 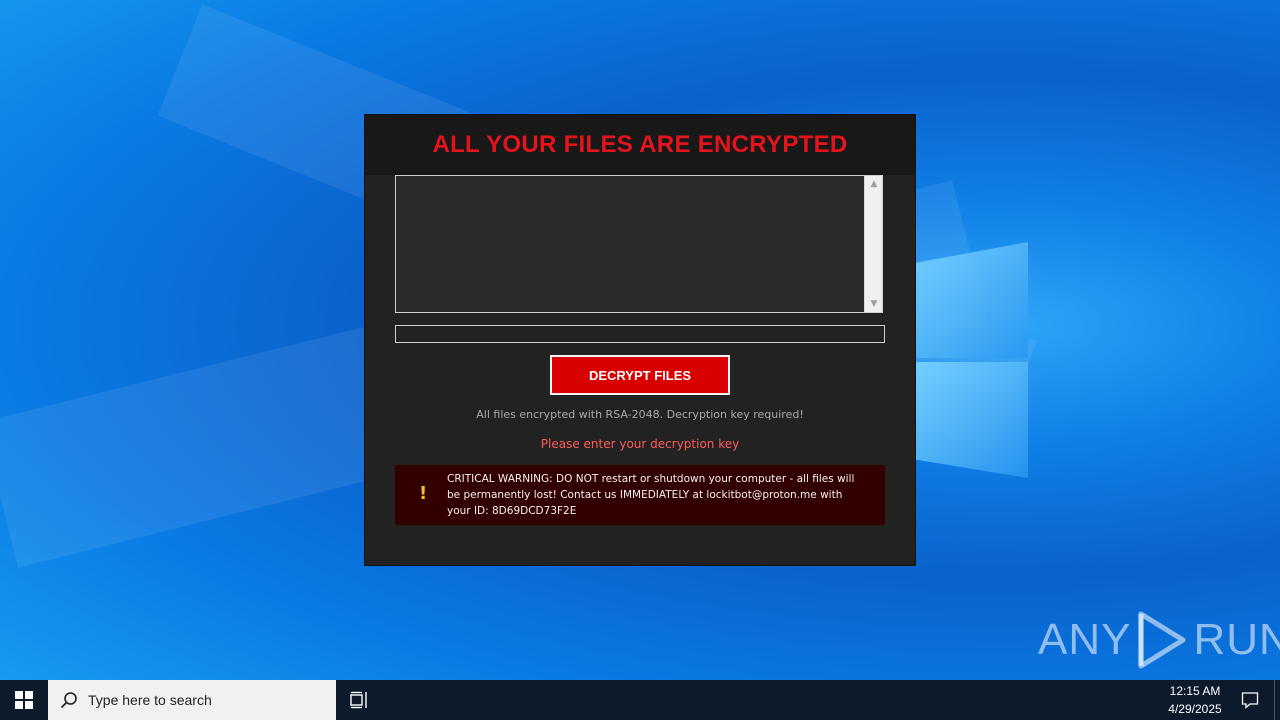 I want to click on ransom-title: ALL YOUR FILES ARE ENCRYPTED, so click(x=640, y=144).